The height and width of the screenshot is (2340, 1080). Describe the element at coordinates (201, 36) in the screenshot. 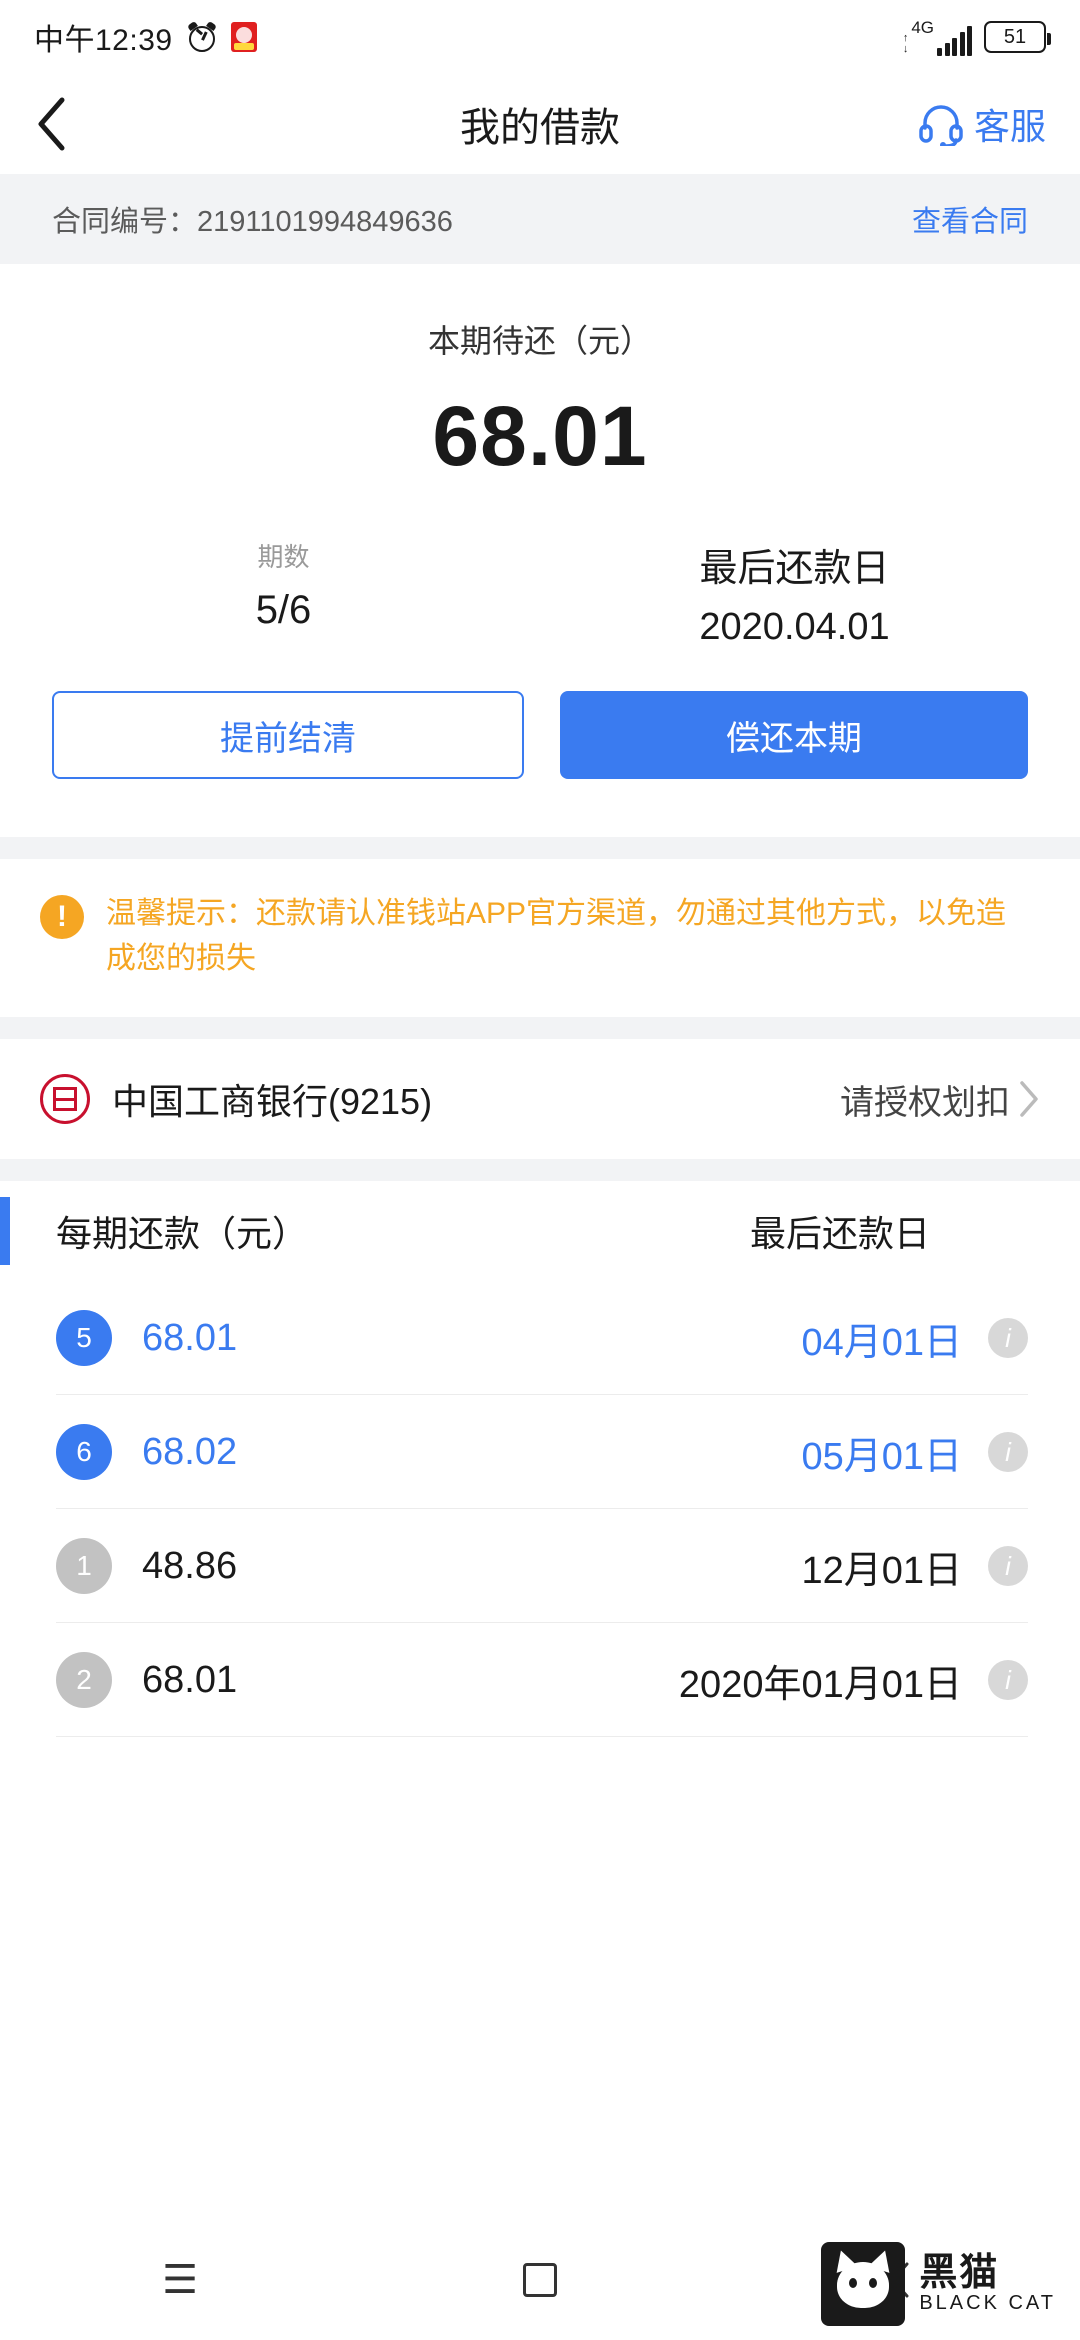

I see `alarm-clock-icon` at that location.